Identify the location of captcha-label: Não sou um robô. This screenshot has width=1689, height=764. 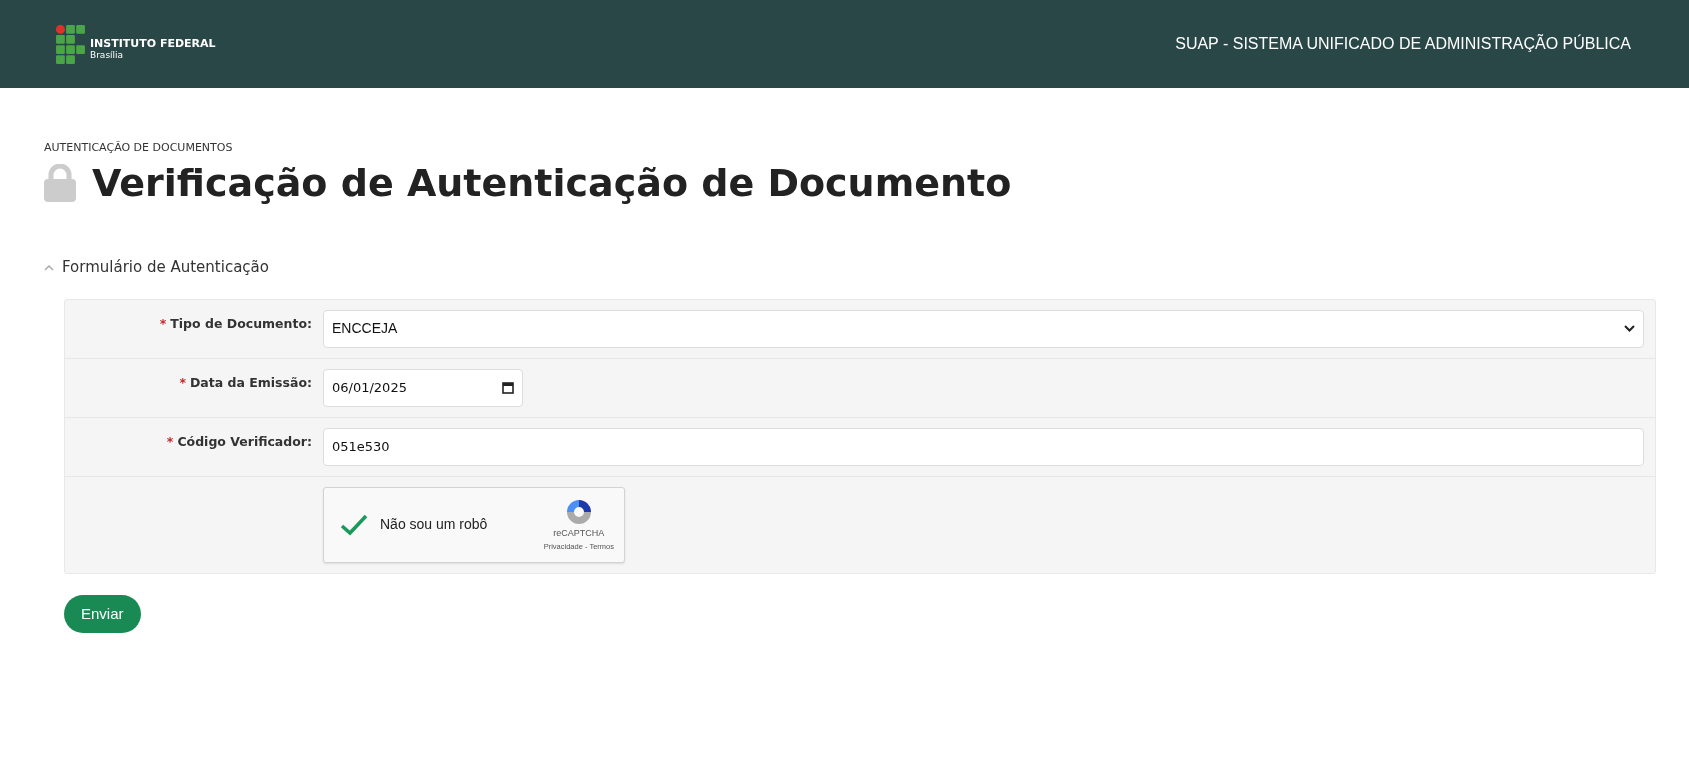
(434, 525).